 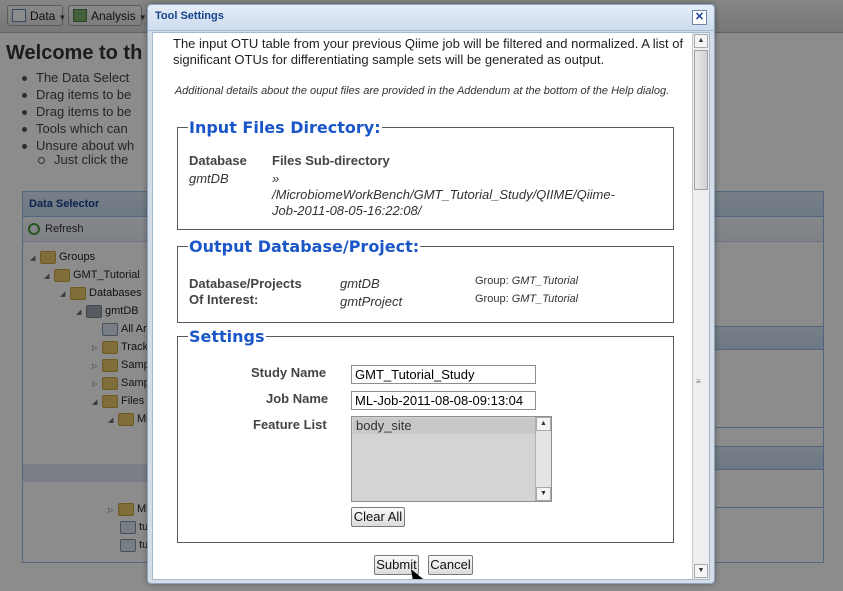 I want to click on input-files-legend: Input Files Directory:, so click(x=285, y=127).